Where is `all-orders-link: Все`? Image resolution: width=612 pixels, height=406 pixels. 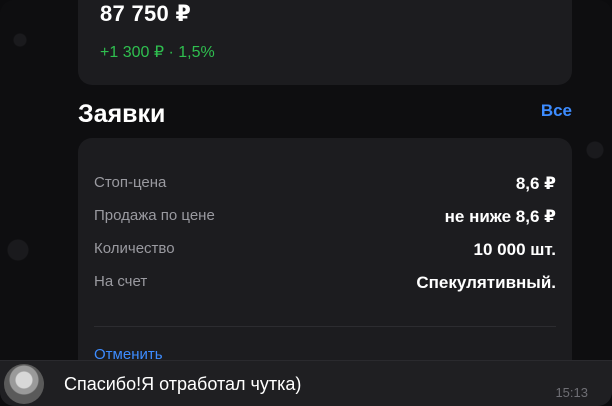
all-orders-link: Все is located at coordinates (556, 111).